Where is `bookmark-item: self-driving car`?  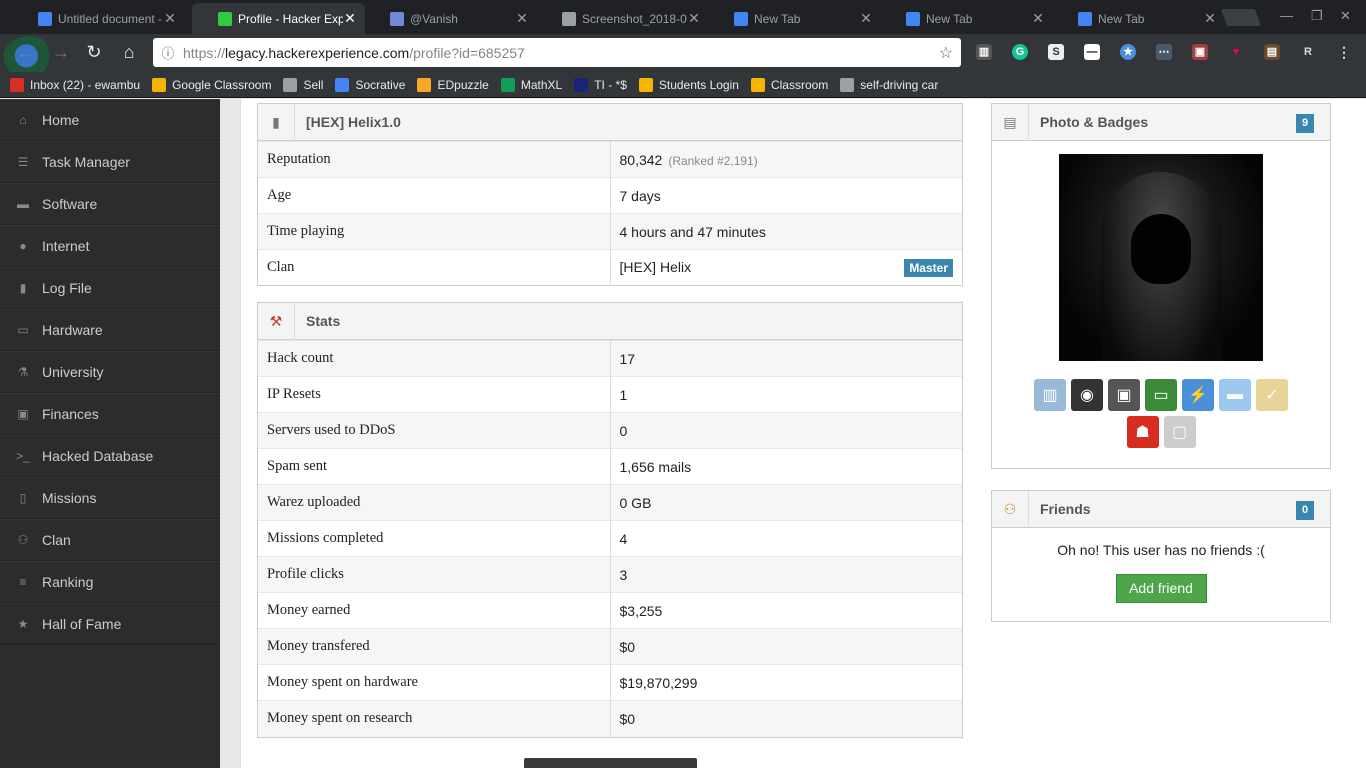 bookmark-item: self-driving car is located at coordinates (889, 84).